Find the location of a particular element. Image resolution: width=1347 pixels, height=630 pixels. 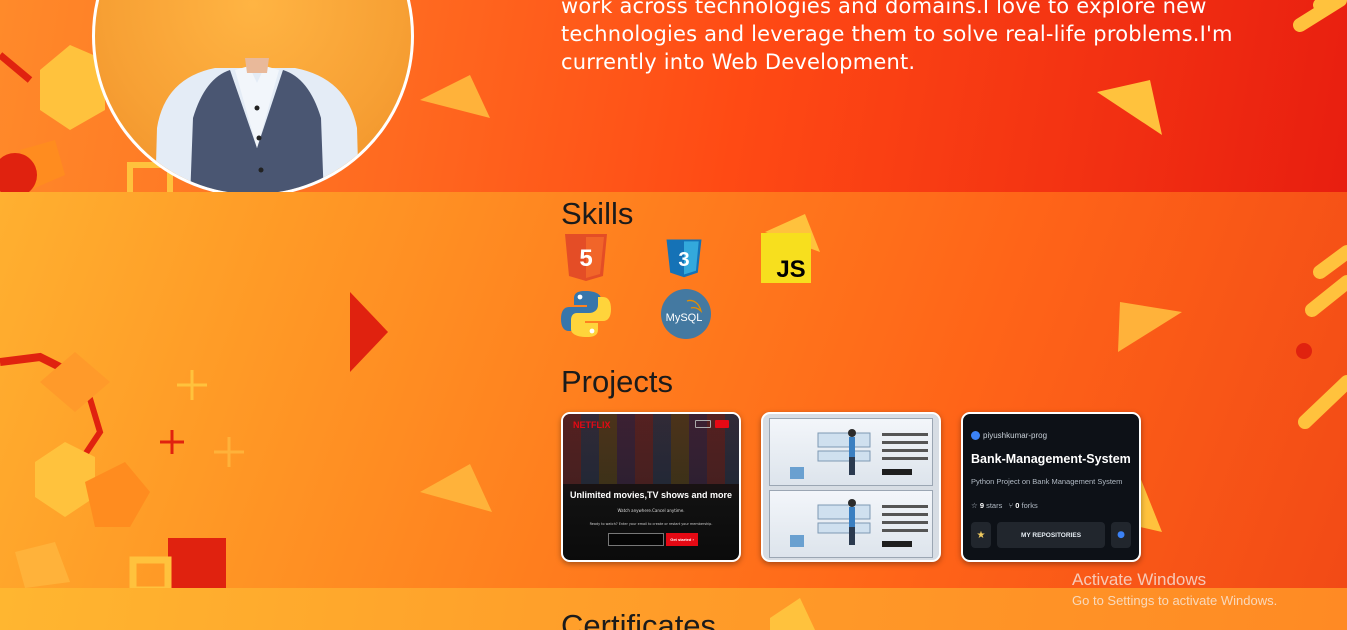

screenshot-pane-top is located at coordinates (851, 452).